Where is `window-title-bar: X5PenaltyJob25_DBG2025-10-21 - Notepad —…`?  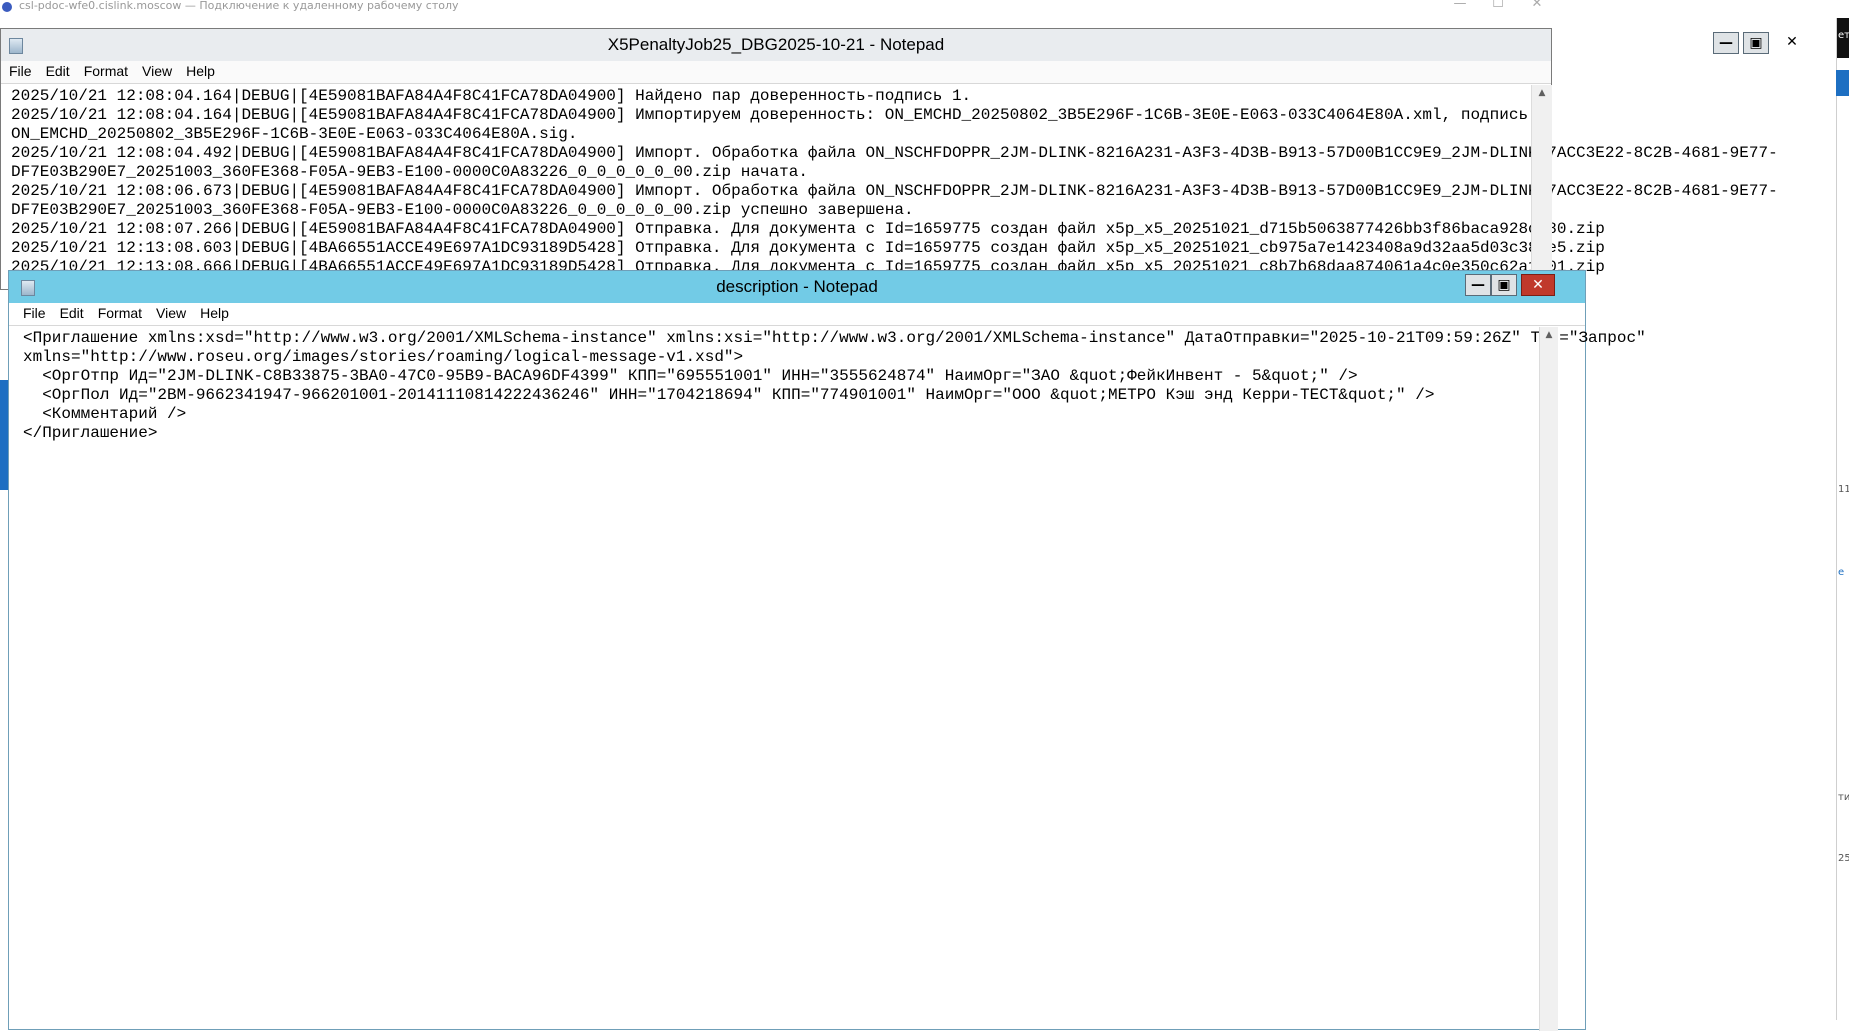
window-title-bar: X5PenaltyJob25_DBG2025-10-21 - Notepad —… is located at coordinates (899, 45).